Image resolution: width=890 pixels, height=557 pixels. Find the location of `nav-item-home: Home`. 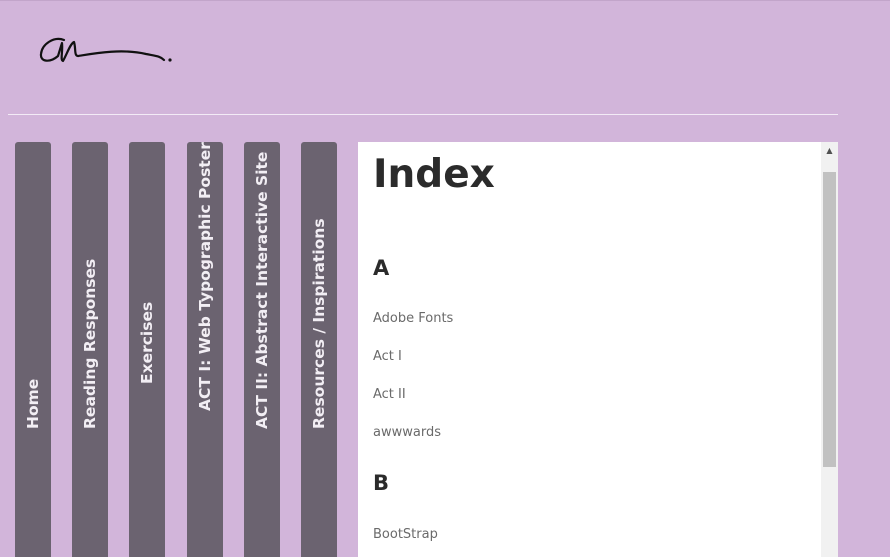

nav-item-home: Home is located at coordinates (33, 349).